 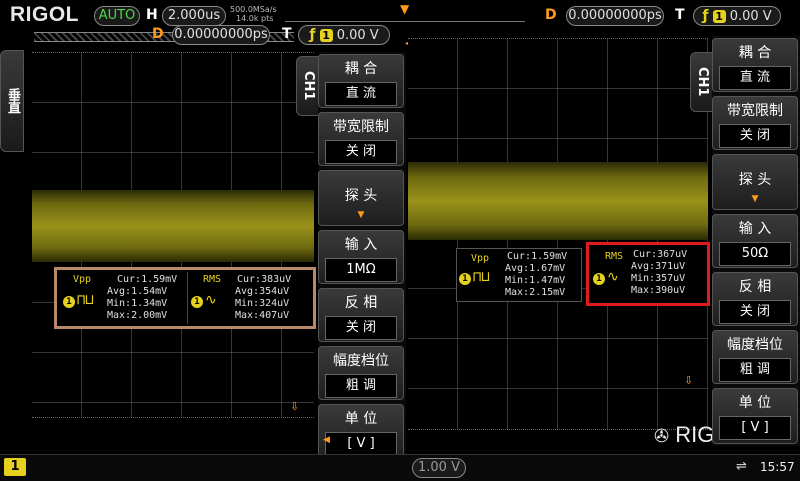 I want to click on trigger-settings-left: ƒ 1 0.00 V, so click(x=344, y=35).